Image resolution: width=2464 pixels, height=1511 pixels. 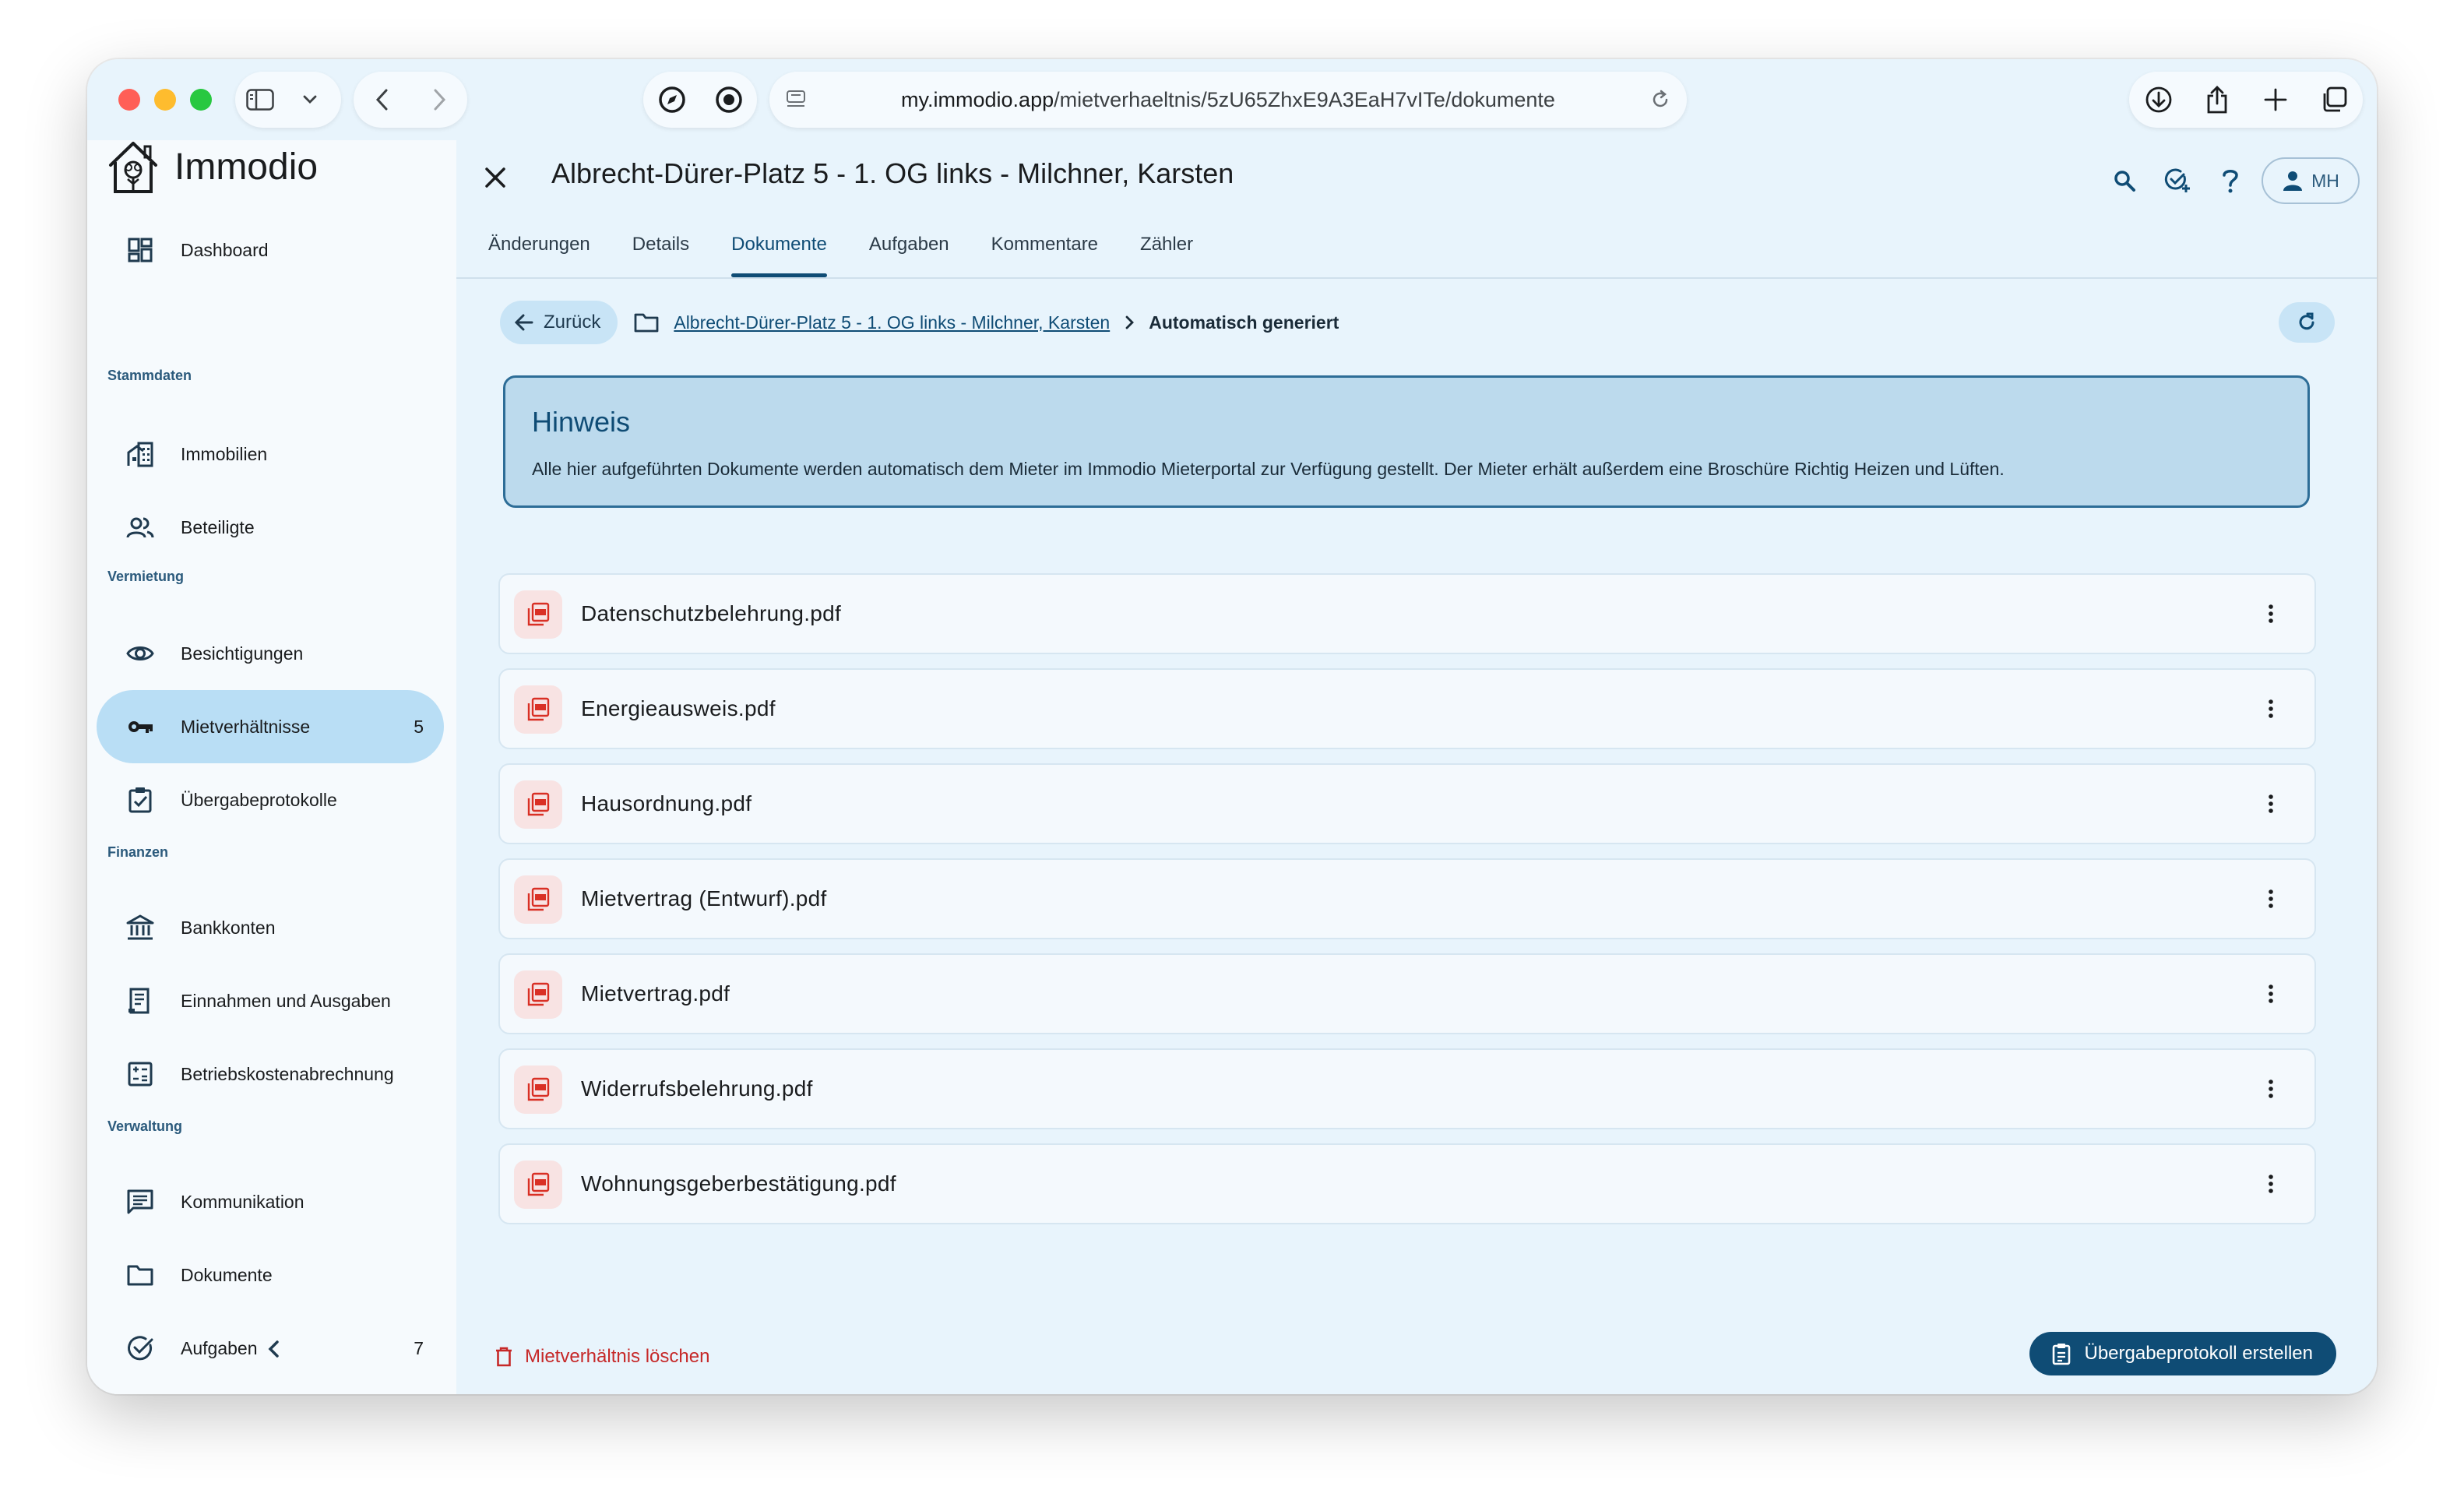 What do you see at coordinates (247, 167) in the screenshot?
I see `app-name: Immodio` at bounding box center [247, 167].